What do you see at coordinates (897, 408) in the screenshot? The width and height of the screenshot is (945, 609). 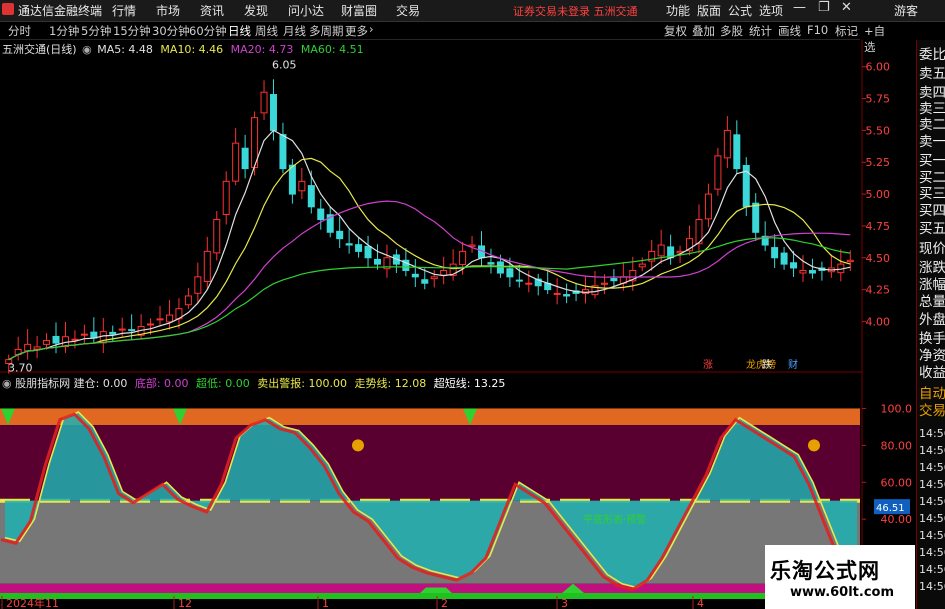 I see `ind-tick-label: 100.0` at bounding box center [897, 408].